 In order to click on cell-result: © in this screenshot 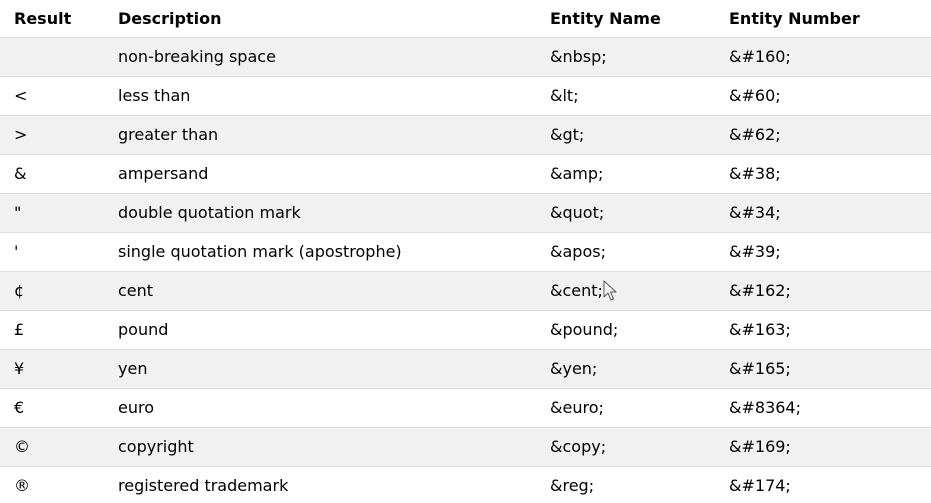, I will do `click(52, 447)`.